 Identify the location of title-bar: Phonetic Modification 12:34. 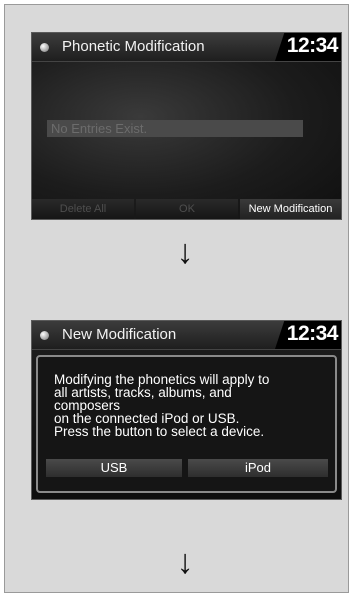
(186, 47).